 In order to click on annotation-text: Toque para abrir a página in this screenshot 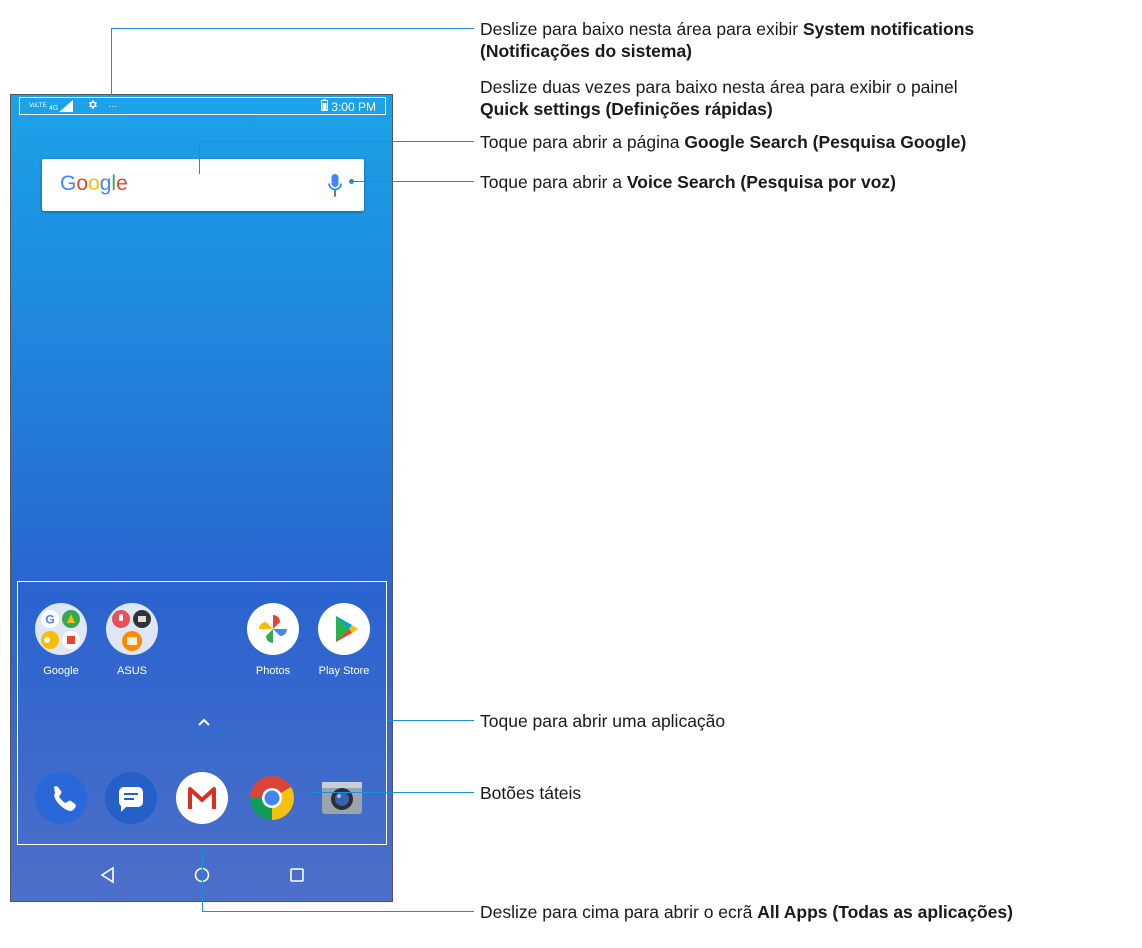, I will do `click(582, 142)`.